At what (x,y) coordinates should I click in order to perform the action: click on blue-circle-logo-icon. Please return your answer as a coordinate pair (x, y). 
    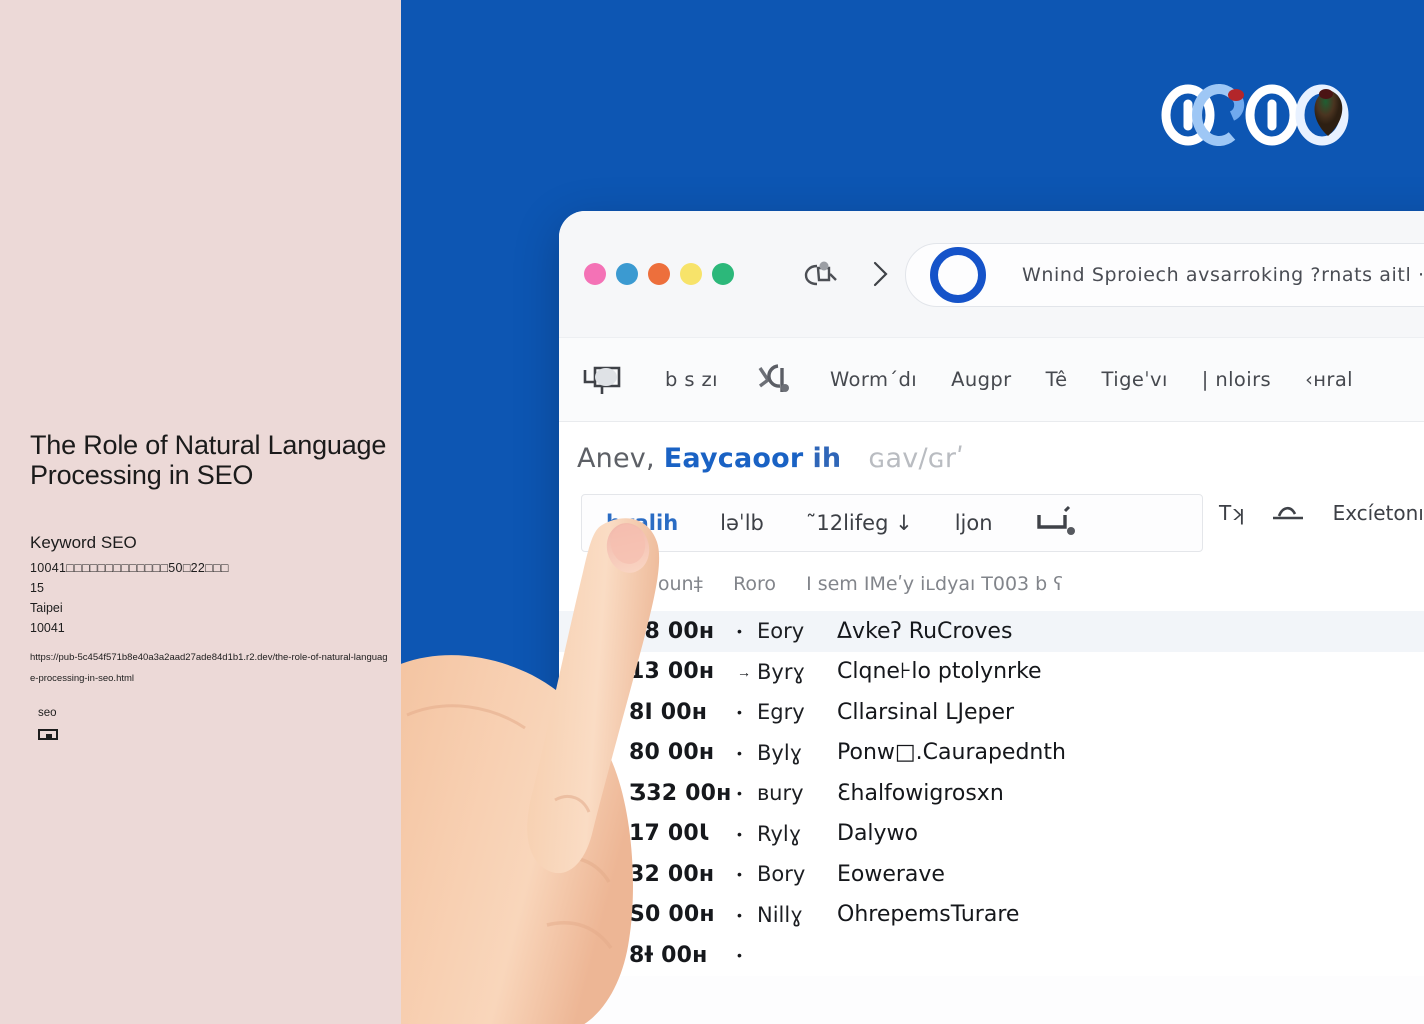
    Looking at the image, I should click on (958, 275).